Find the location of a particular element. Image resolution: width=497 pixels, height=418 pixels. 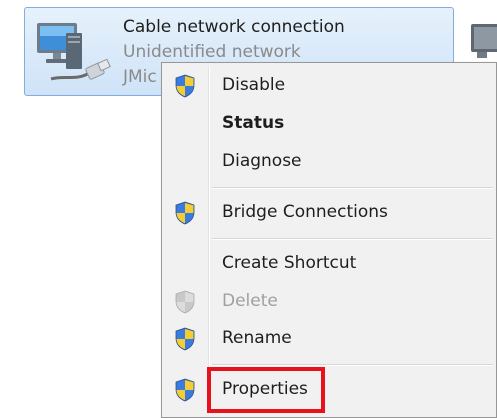

menu-item-label: Bridge Connections is located at coordinates (305, 212).